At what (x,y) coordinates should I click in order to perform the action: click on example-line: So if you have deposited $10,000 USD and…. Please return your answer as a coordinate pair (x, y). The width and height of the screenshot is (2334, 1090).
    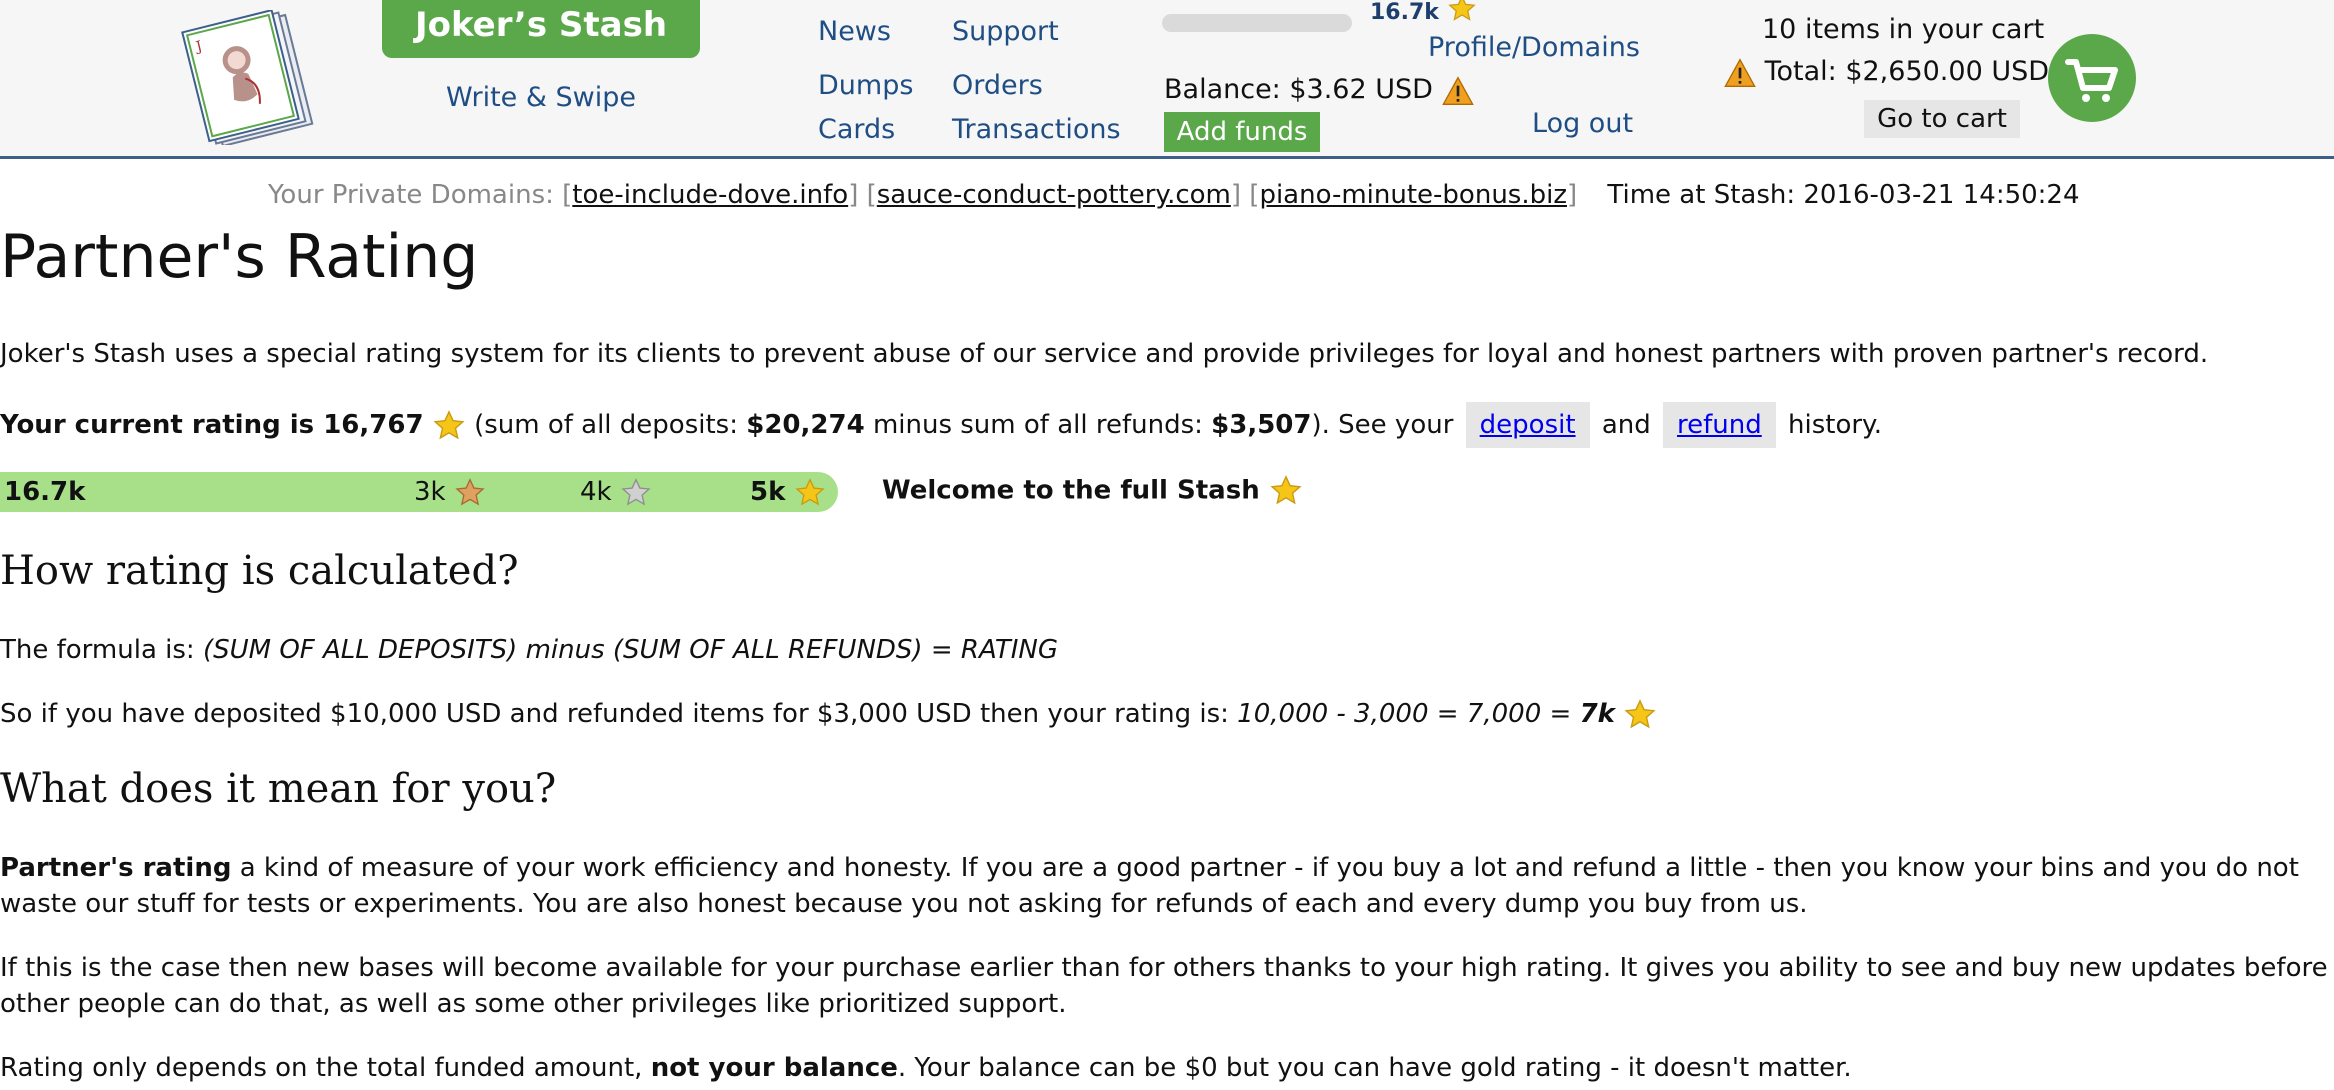
    Looking at the image, I should click on (1165, 714).